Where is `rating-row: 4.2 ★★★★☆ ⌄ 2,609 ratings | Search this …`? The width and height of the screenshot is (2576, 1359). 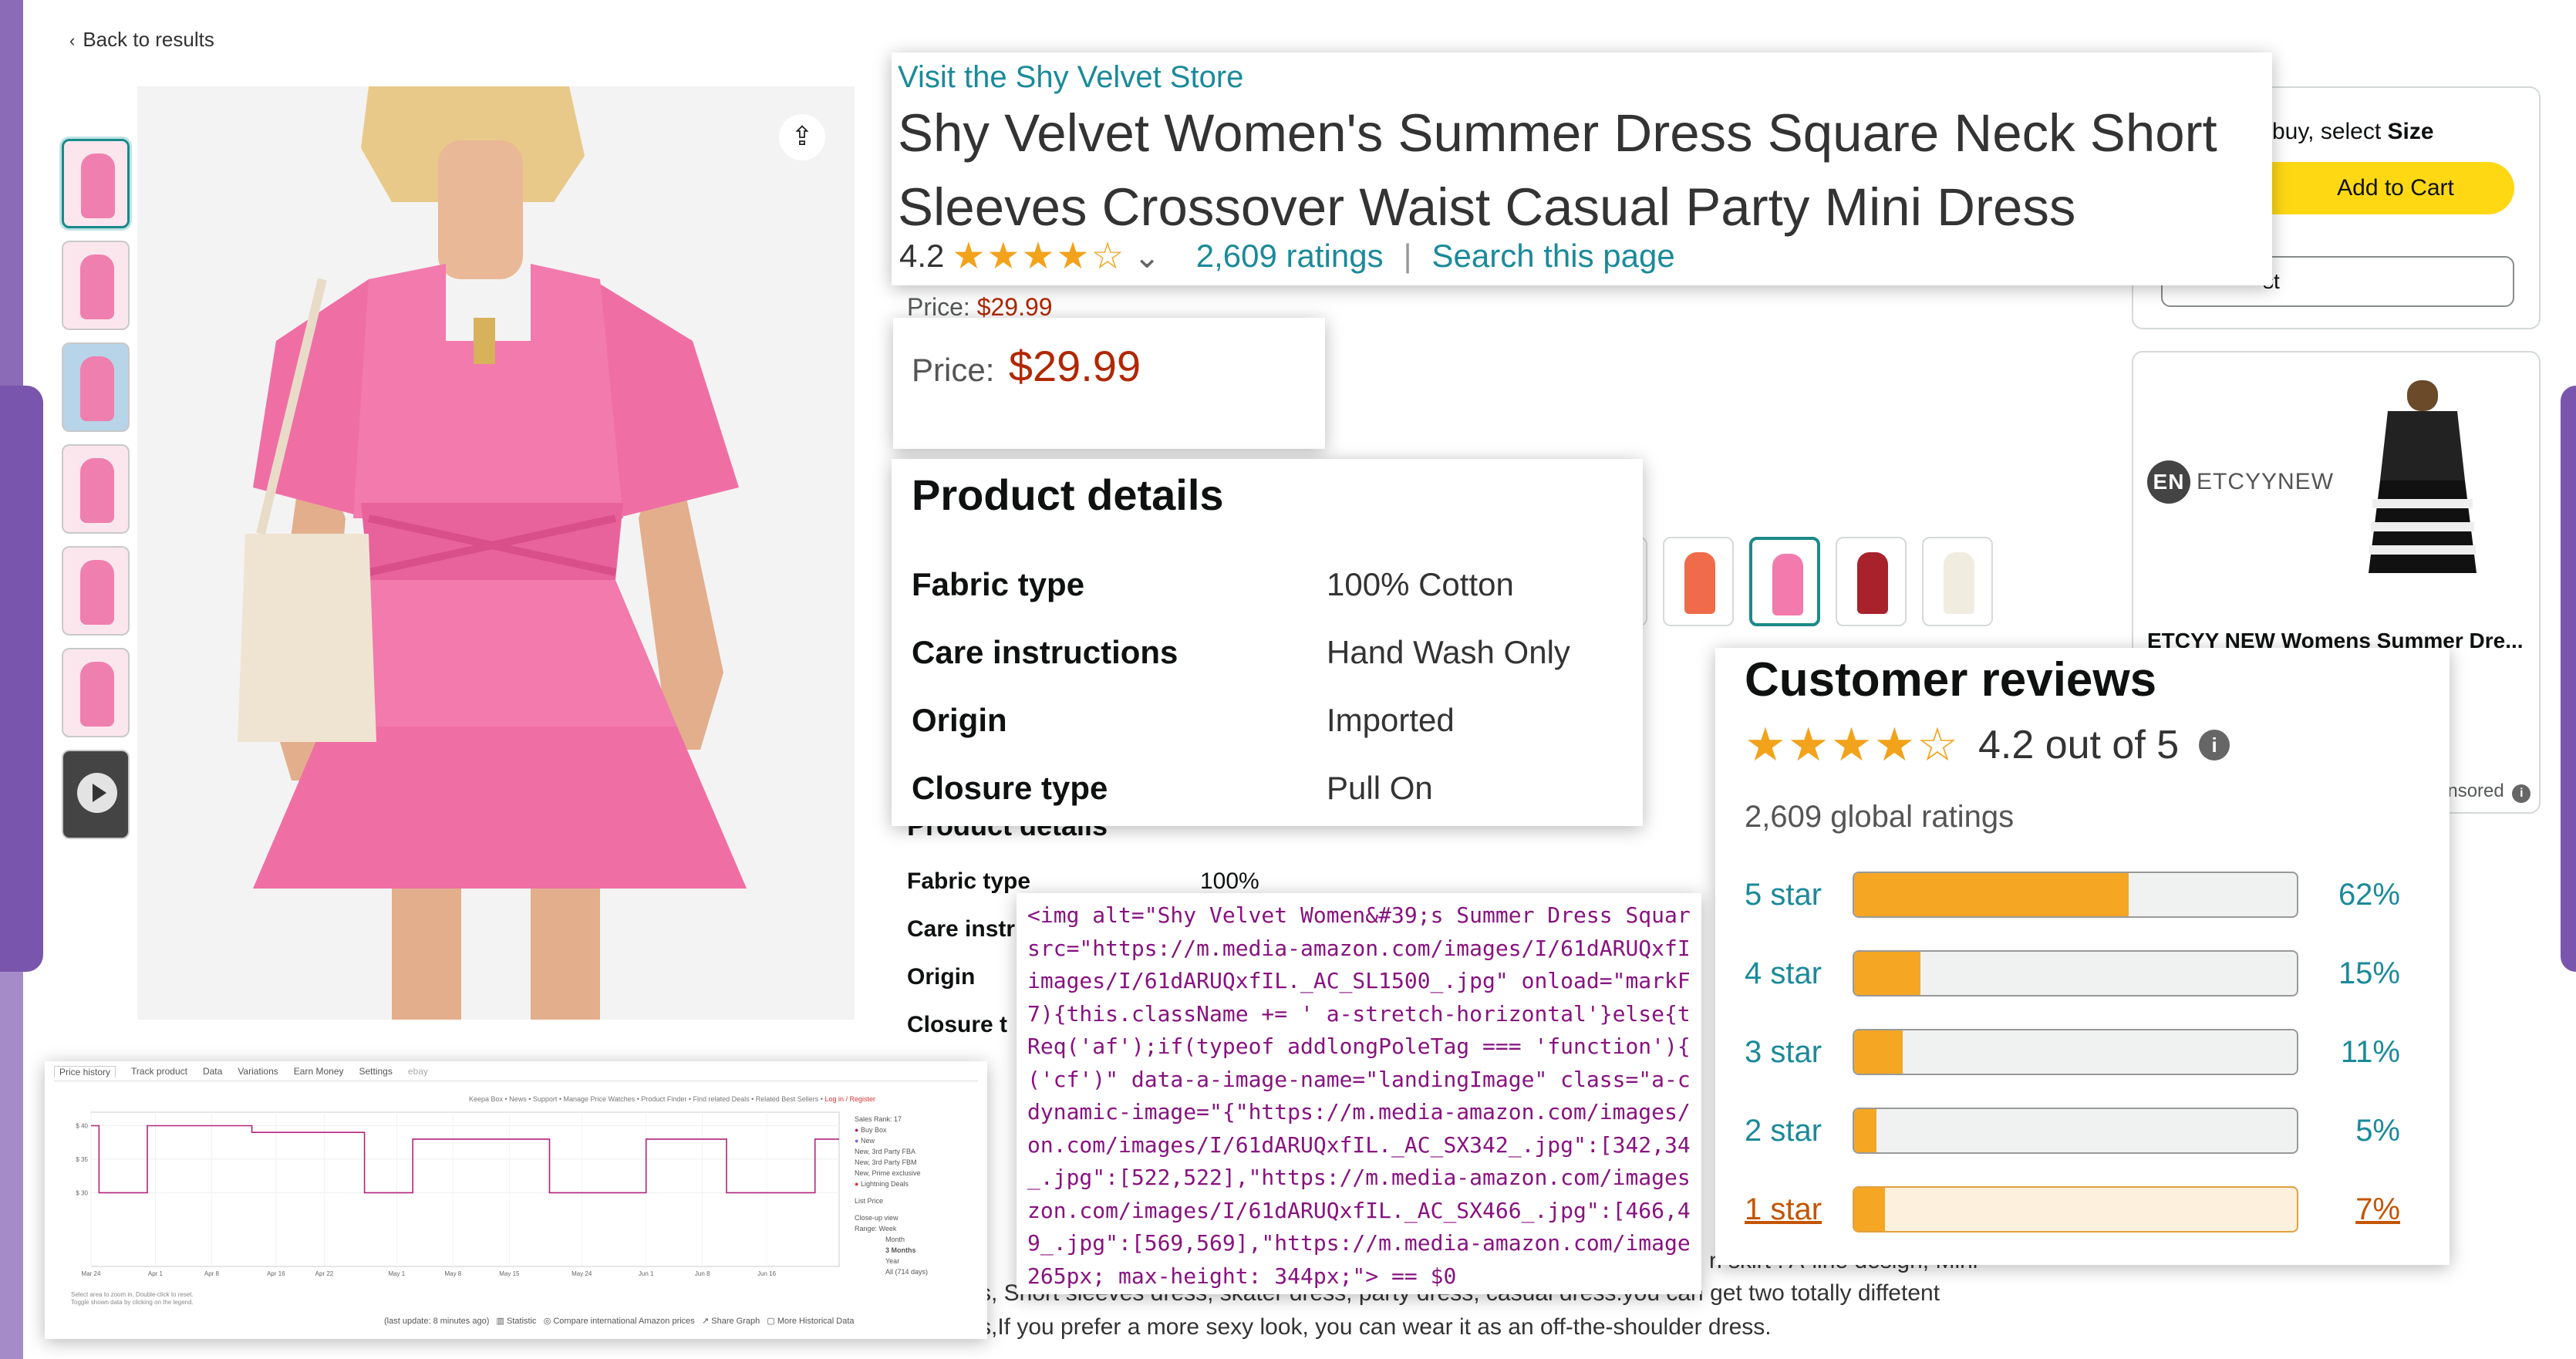
rating-row: 4.2 ★★★★☆ ⌄ 2,609 ratings | Search this … is located at coordinates (1287, 256).